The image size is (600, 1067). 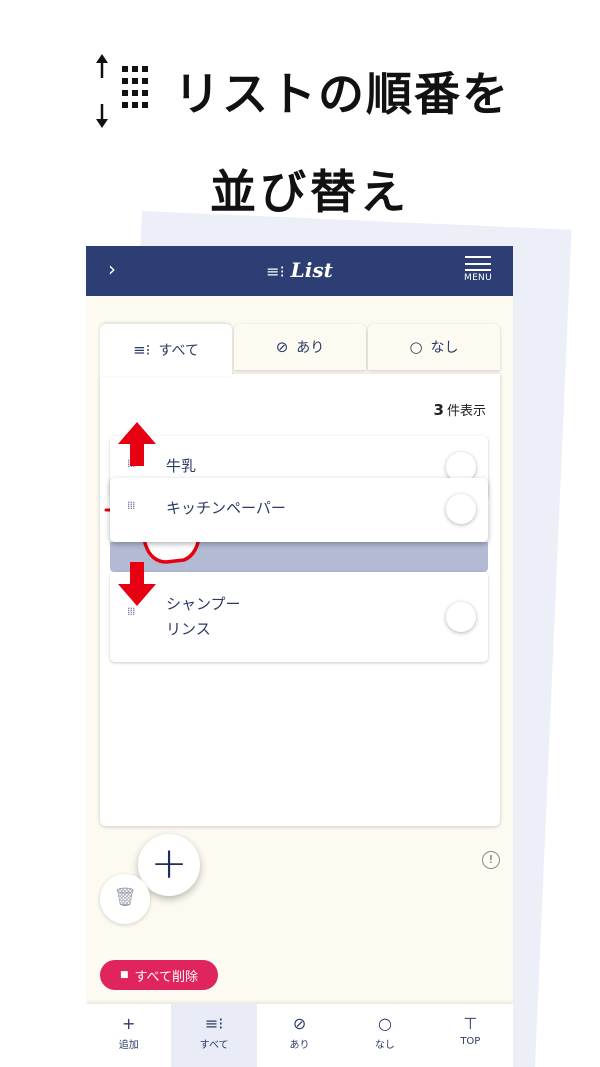 I want to click on delete-all-label: すべて削除, so click(x=166, y=977).